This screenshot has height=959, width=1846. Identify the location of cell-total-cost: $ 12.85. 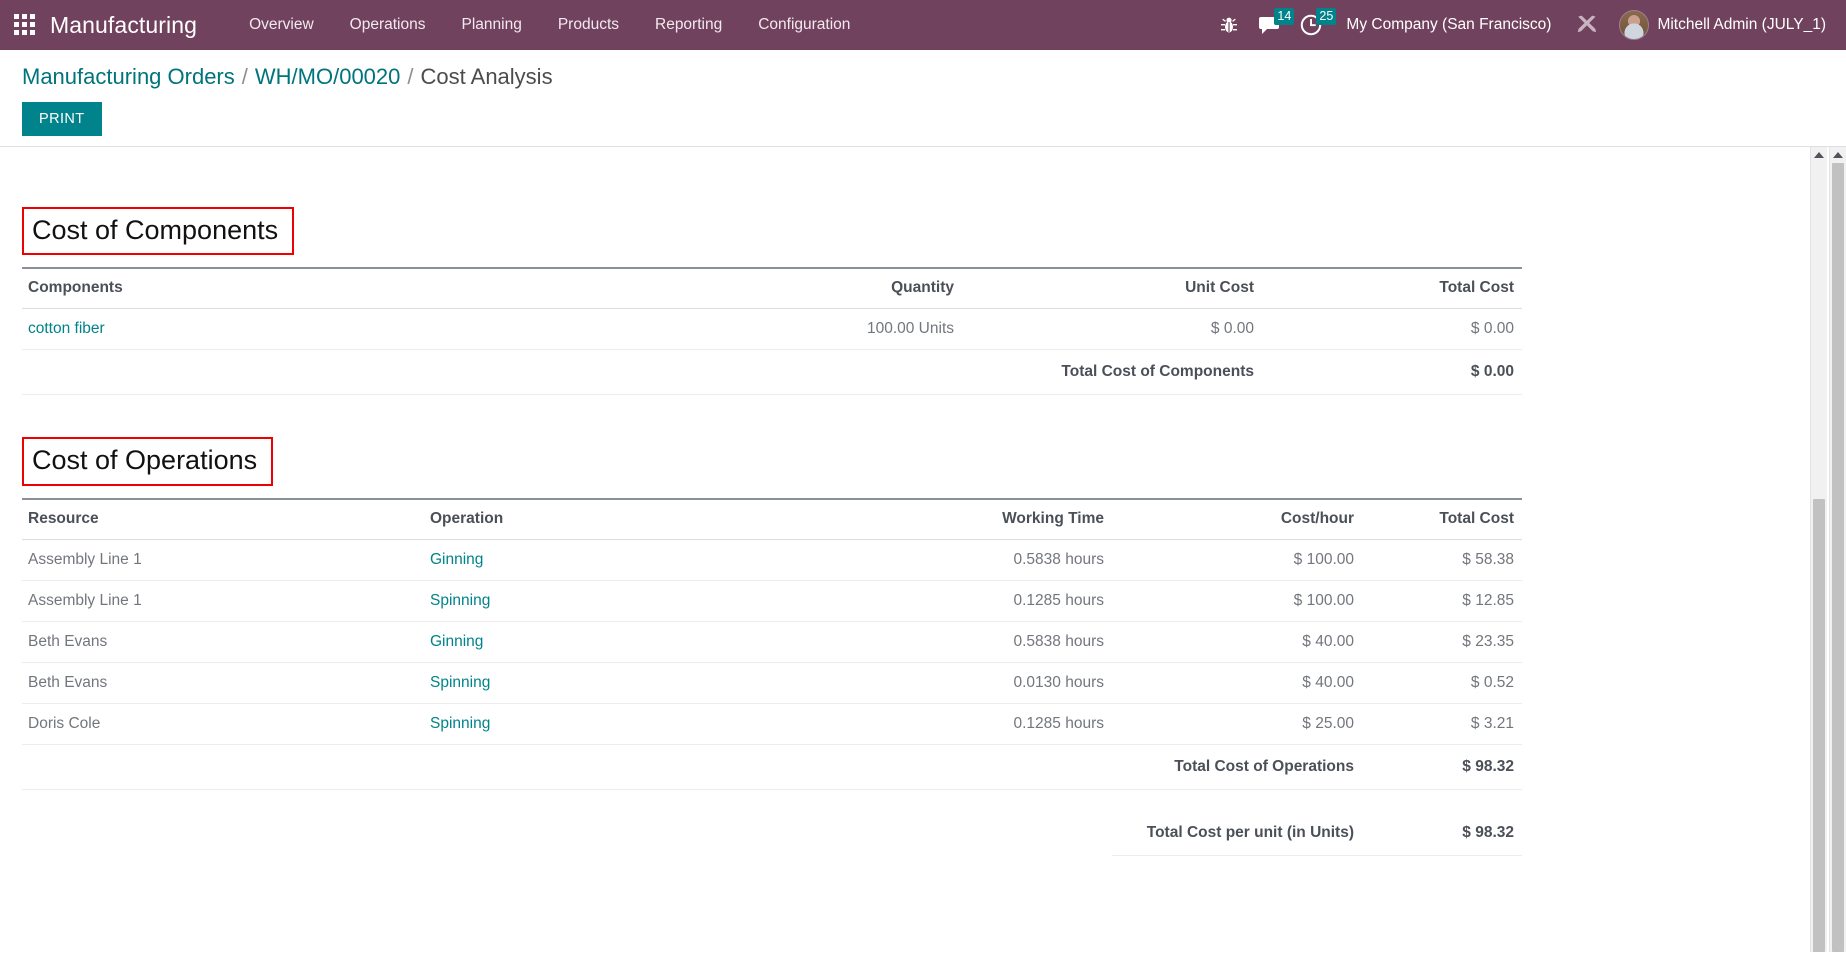
(1442, 601).